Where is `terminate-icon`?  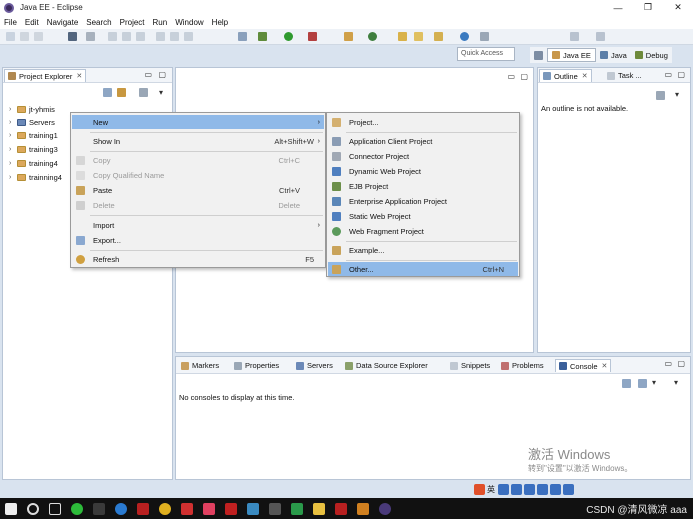
terminate-icon is located at coordinates (140, 36).